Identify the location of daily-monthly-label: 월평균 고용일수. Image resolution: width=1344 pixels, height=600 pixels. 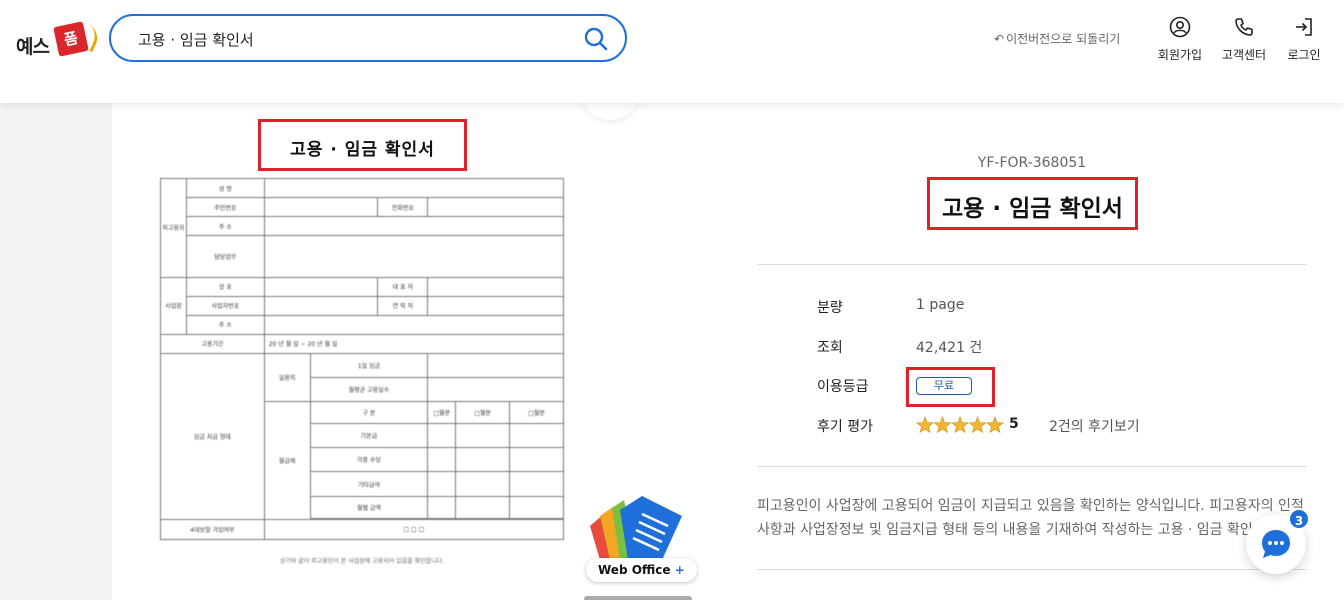
(369, 389).